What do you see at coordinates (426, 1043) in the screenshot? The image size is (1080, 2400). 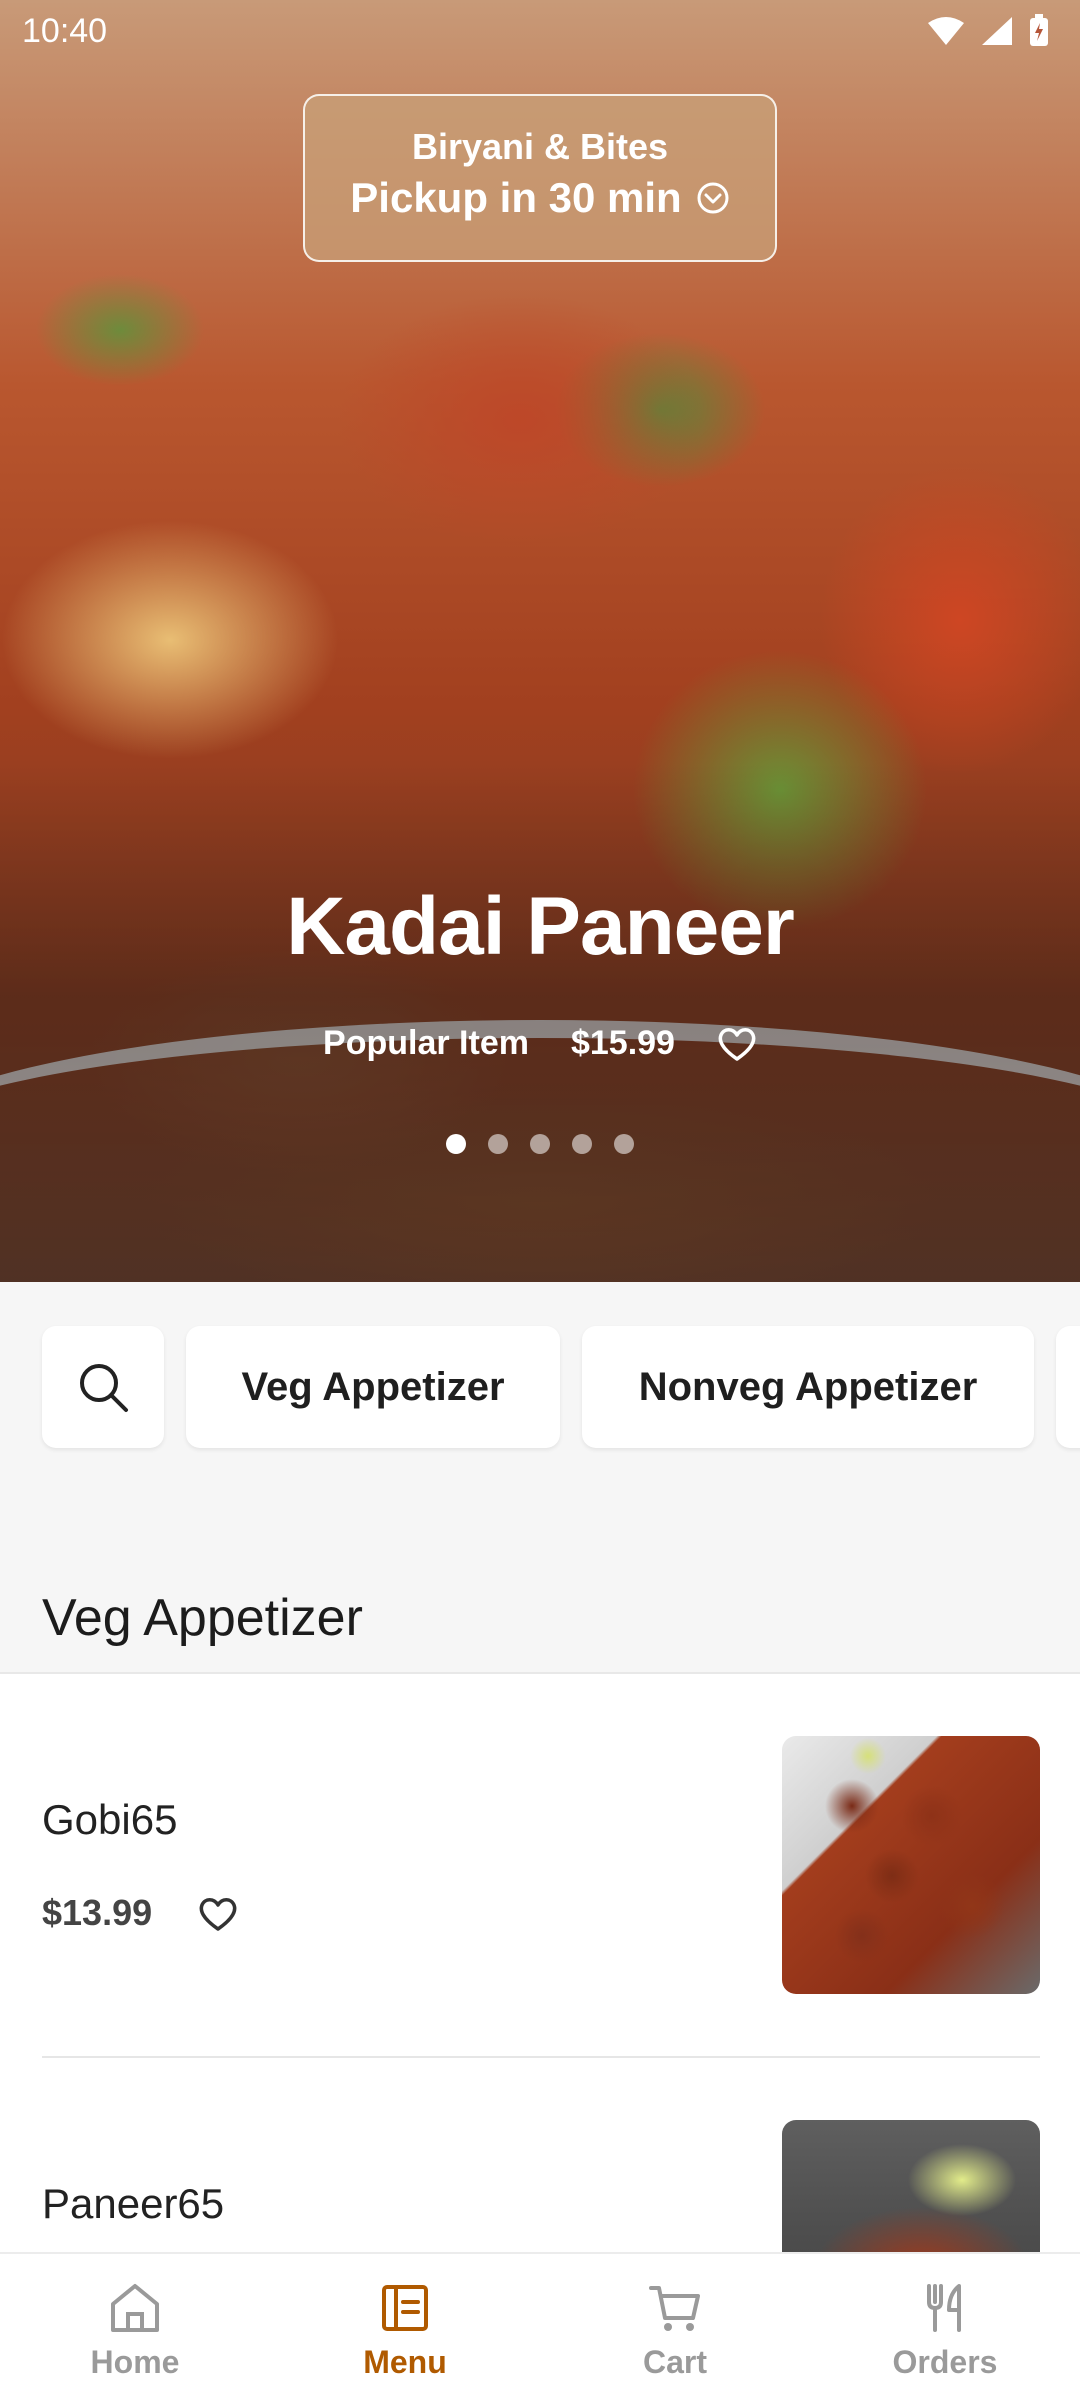 I see `hero-tag: Popular Item` at bounding box center [426, 1043].